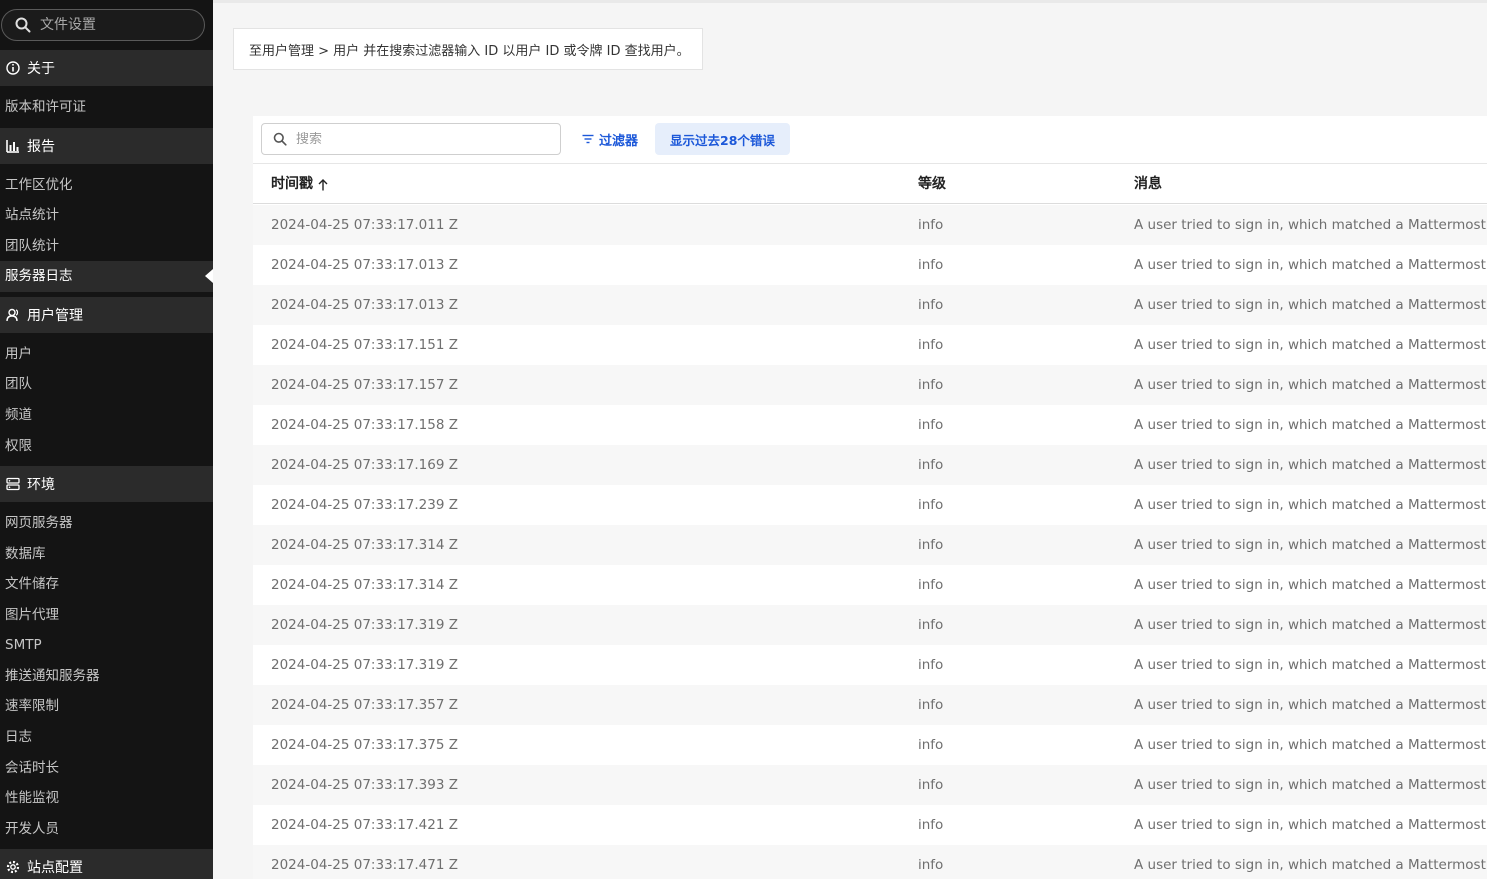  I want to click on show-errors-button: 显示过去28个错误, so click(722, 139).